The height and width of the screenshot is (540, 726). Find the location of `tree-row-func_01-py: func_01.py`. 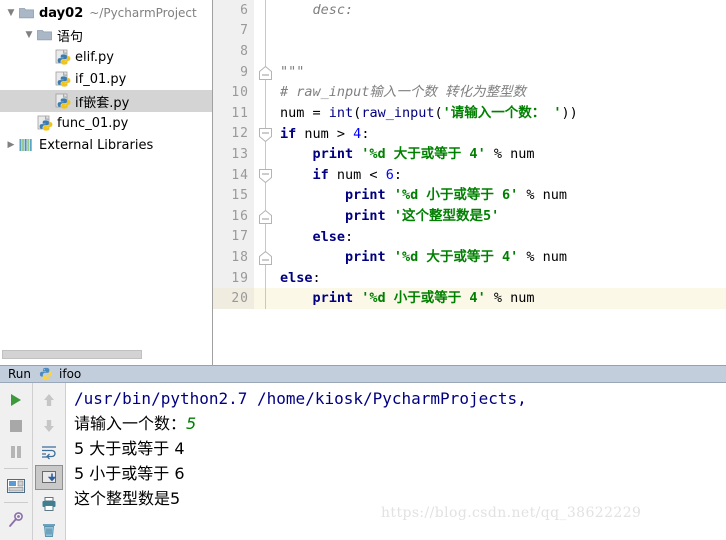

tree-row-func_01-py: func_01.py is located at coordinates (106, 123).